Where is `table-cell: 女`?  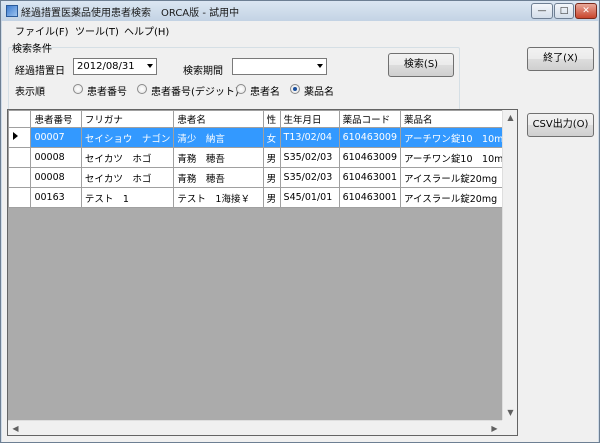
table-cell: 女 is located at coordinates (271, 137).